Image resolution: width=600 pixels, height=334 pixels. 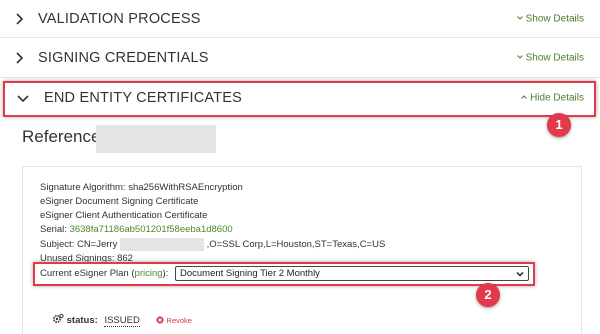 I want to click on accordion-validation-process: VALIDATION PROCESS Show Details, so click(x=300, y=19).